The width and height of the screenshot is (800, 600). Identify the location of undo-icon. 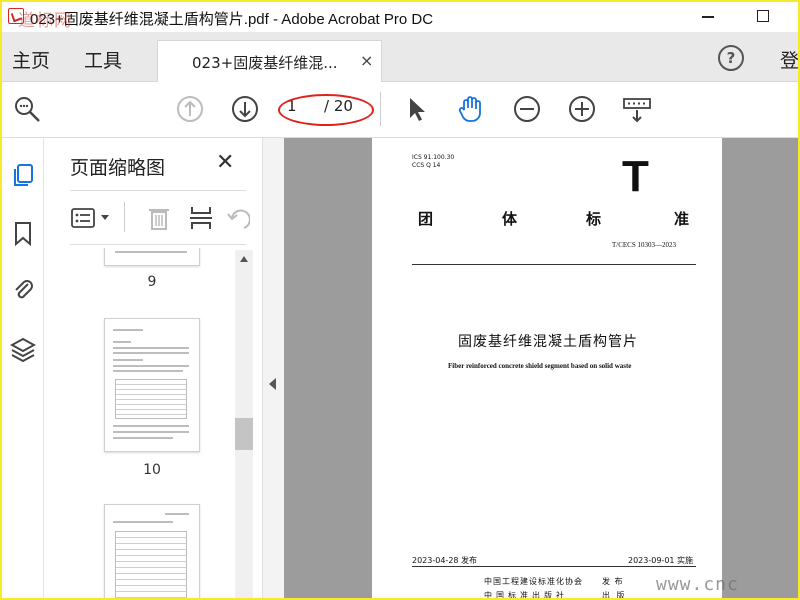
(238, 218).